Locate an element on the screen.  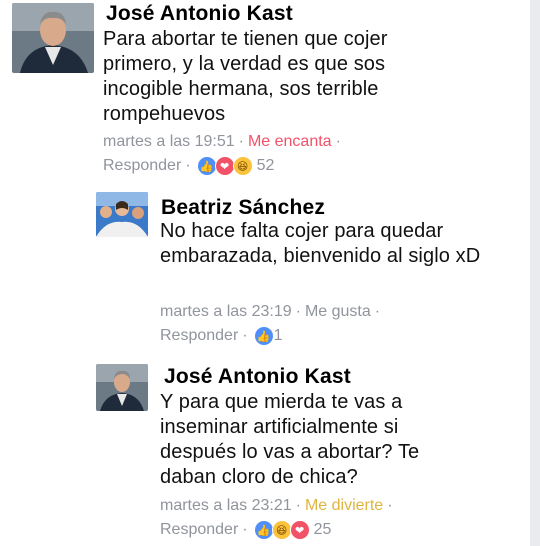
comment-timestamp: martes a las 23:21 is located at coordinates (226, 505).